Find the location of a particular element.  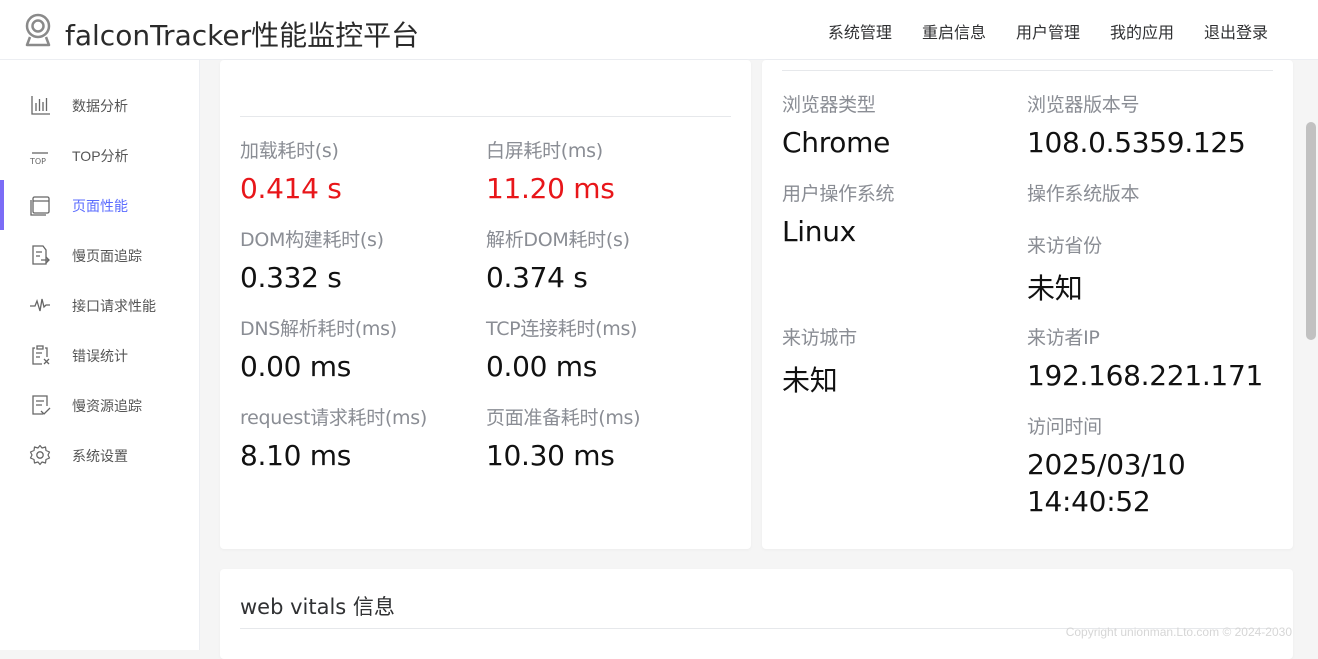

metric-value-load: 0.414 s is located at coordinates (291, 188).